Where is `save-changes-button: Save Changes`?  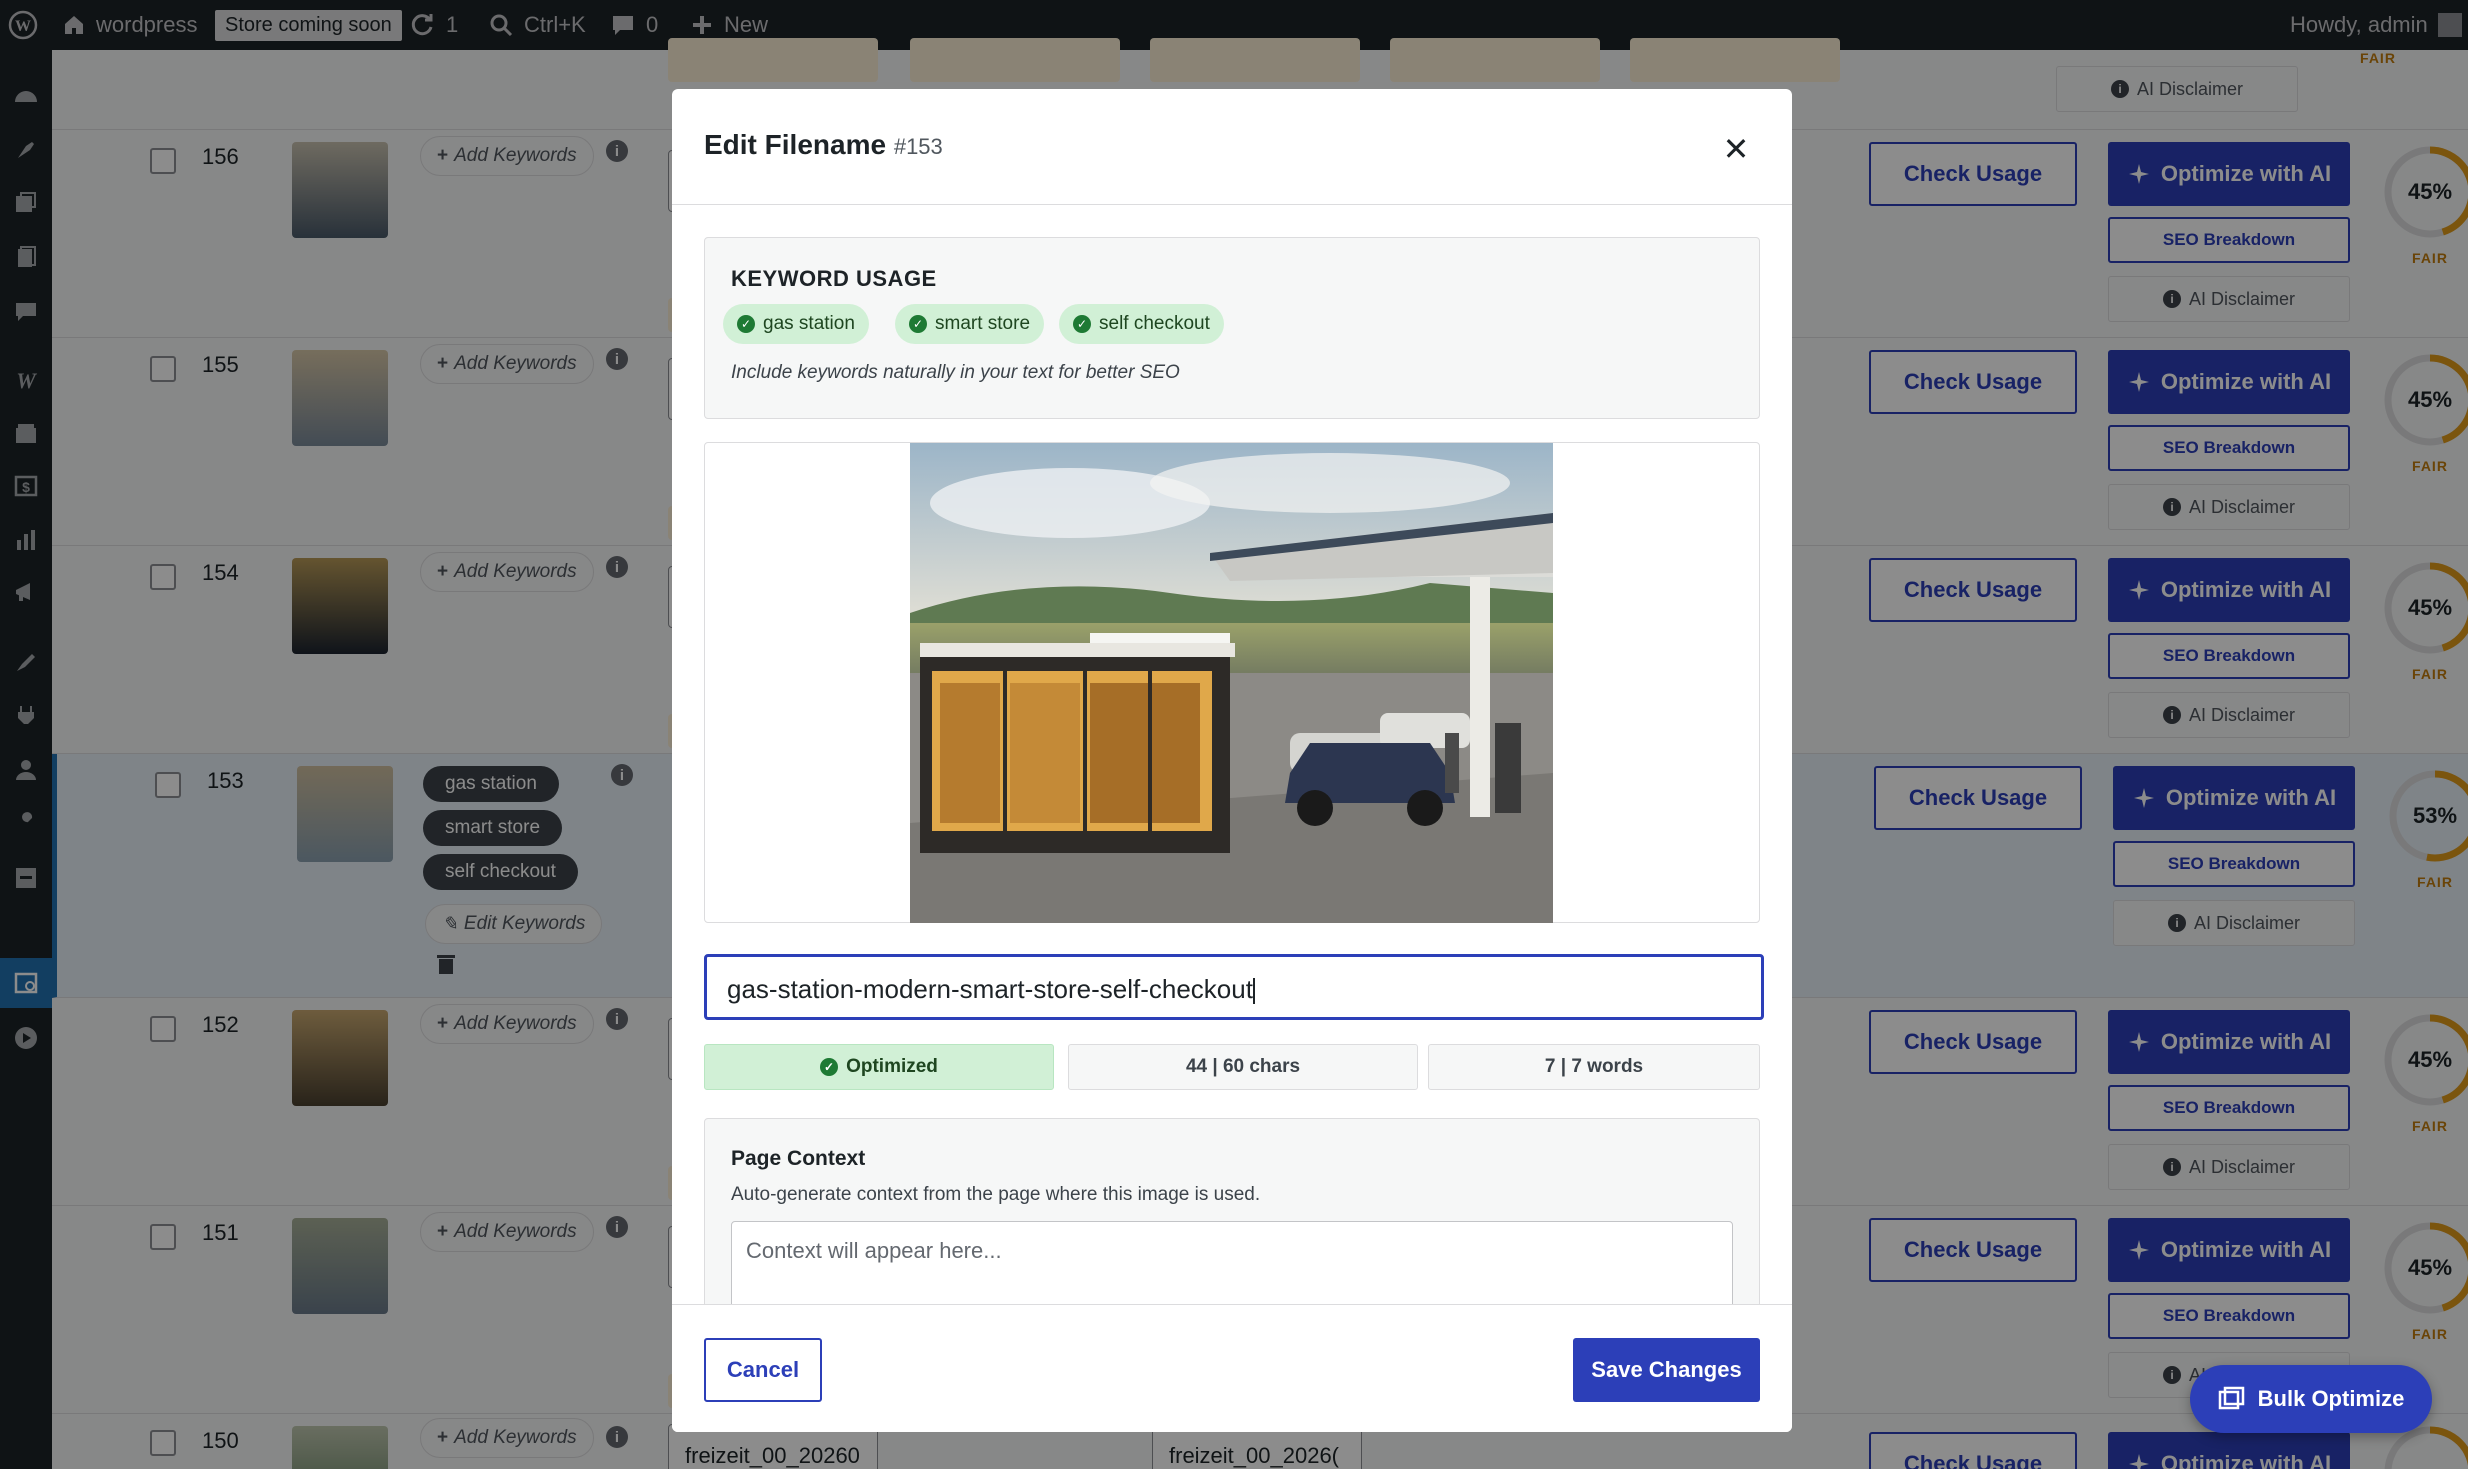
save-changes-button: Save Changes is located at coordinates (1666, 1370).